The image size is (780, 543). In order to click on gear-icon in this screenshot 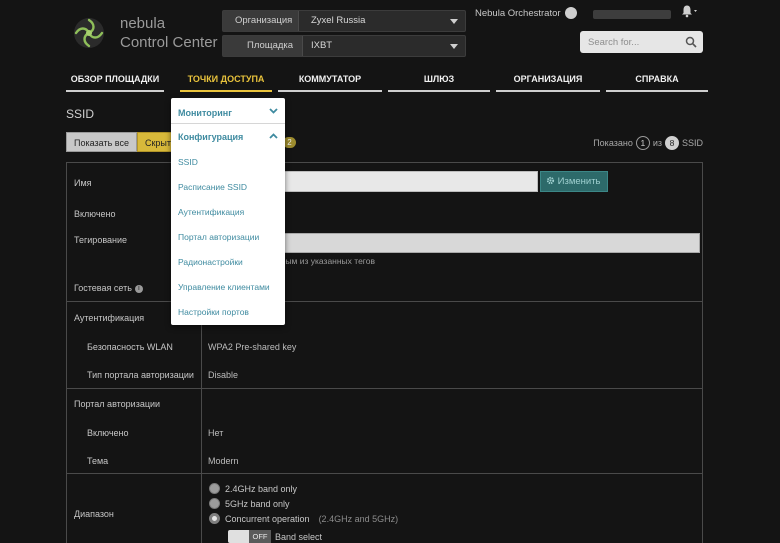, I will do `click(550, 180)`.